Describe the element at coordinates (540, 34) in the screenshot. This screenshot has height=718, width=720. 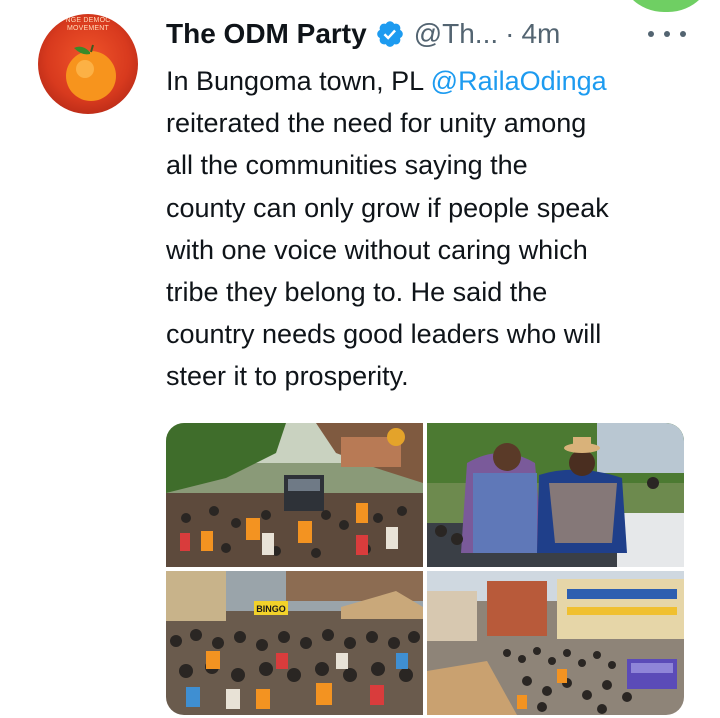
I see `timestamp: 4m` at that location.